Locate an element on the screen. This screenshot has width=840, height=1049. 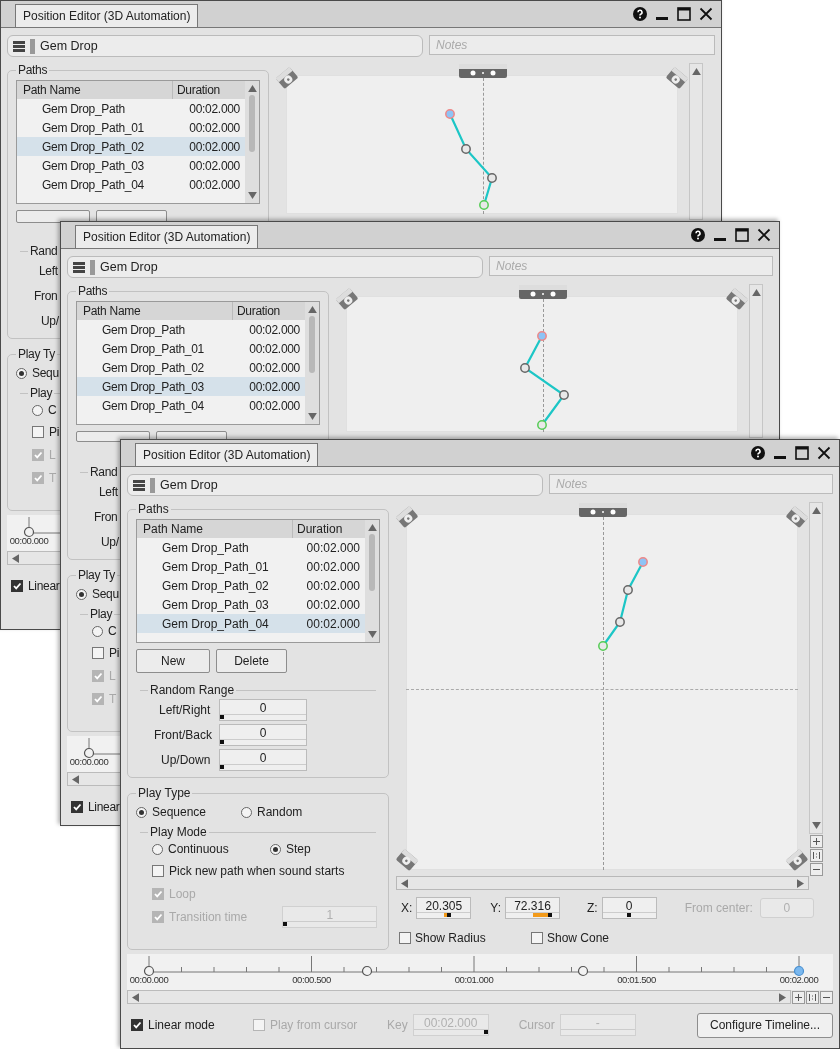
timeline: 00:00.000 00:00.500 00:01.000 00:01.500 00:02.000 is located at coordinates (480, 972).